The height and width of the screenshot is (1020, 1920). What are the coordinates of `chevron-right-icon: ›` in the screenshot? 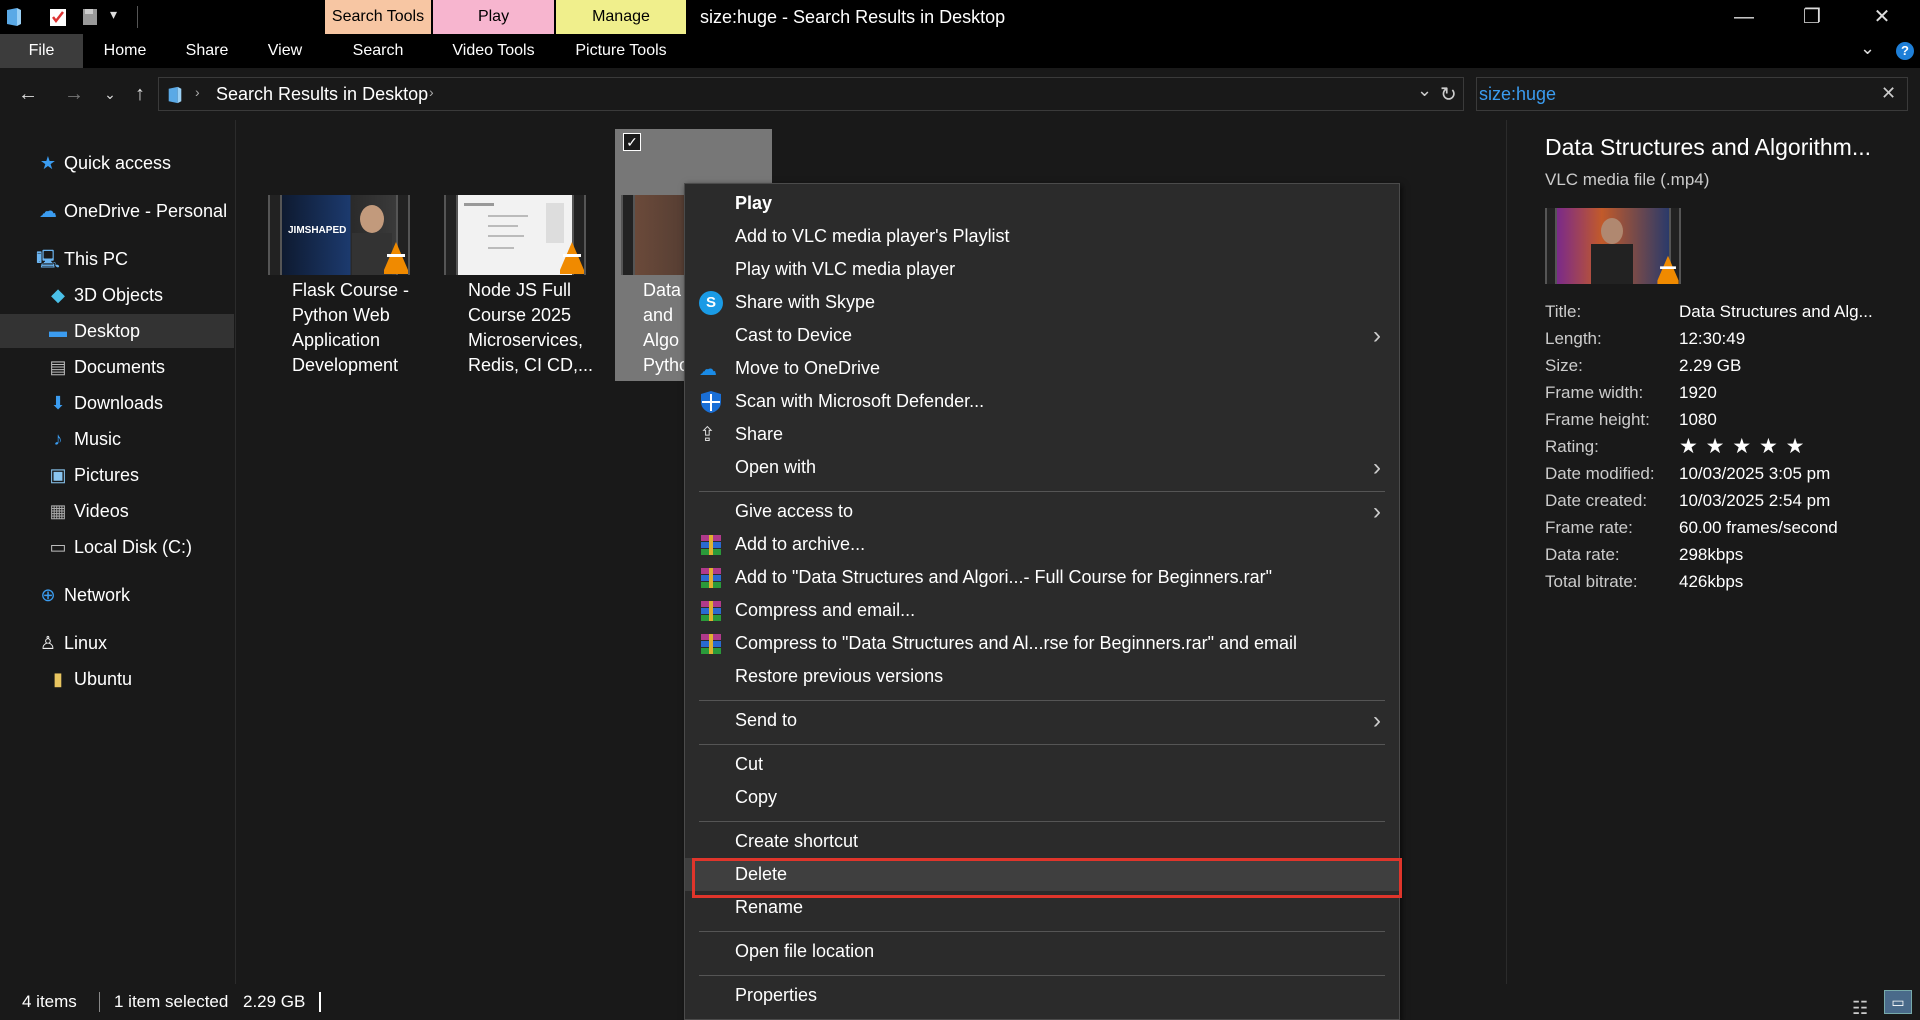 It's located at (1377, 511).